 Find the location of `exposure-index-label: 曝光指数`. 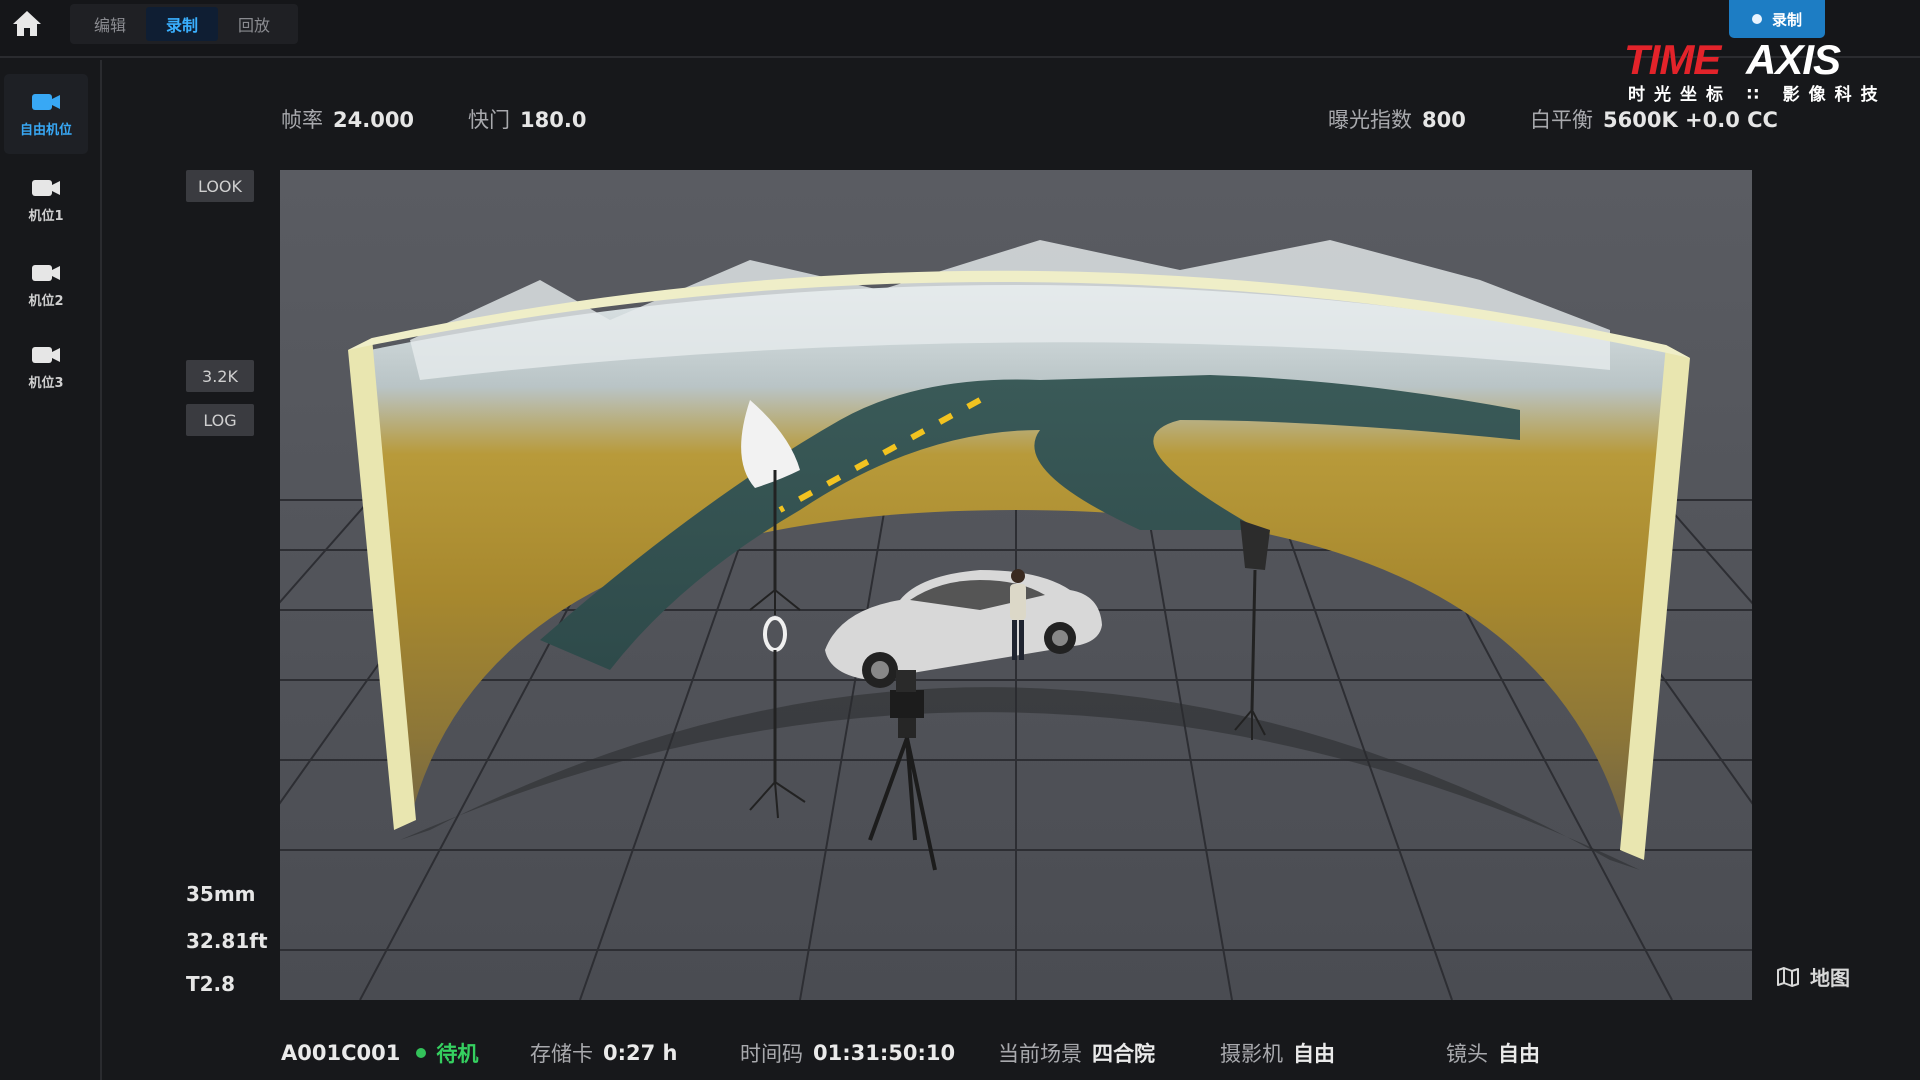

exposure-index-label: 曝光指数 is located at coordinates (1370, 120).